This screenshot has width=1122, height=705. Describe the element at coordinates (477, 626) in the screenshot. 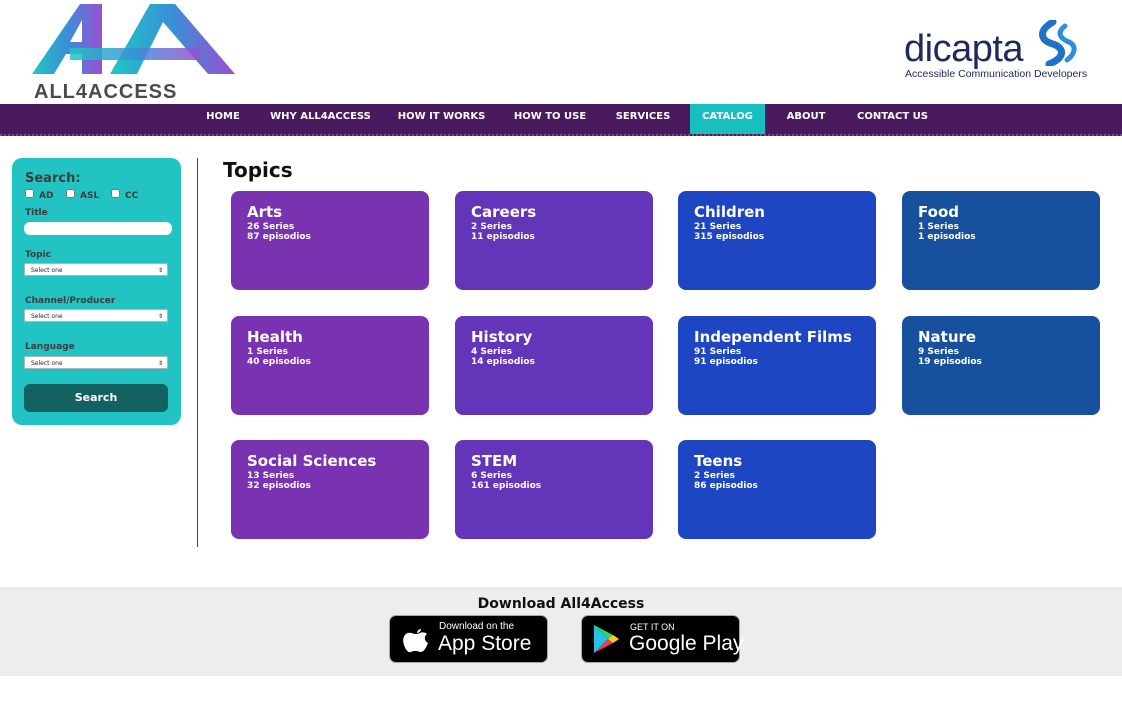

I see `app-store-small-text: Download on the` at that location.